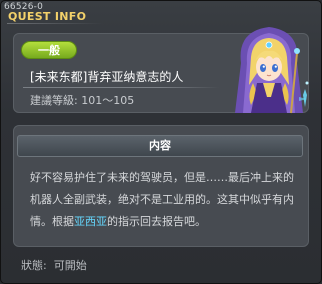 This screenshot has height=284, width=322. Describe the element at coordinates (272, 70) in the screenshot. I see `npc-portrait-icon` at that location.